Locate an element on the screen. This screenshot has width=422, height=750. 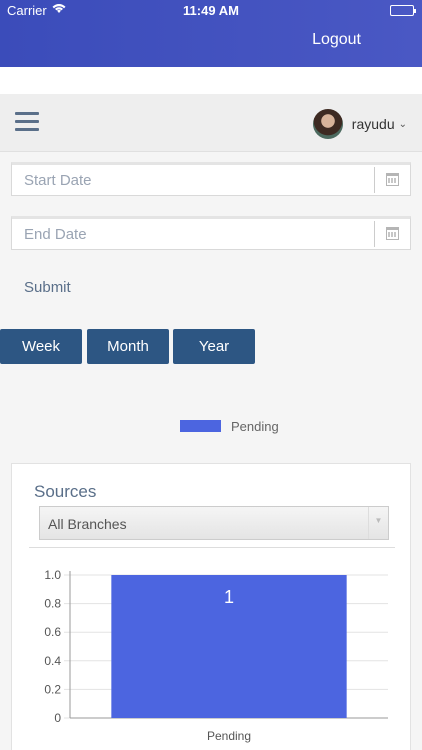
navbar: rayudu ⌄ is located at coordinates (211, 123).